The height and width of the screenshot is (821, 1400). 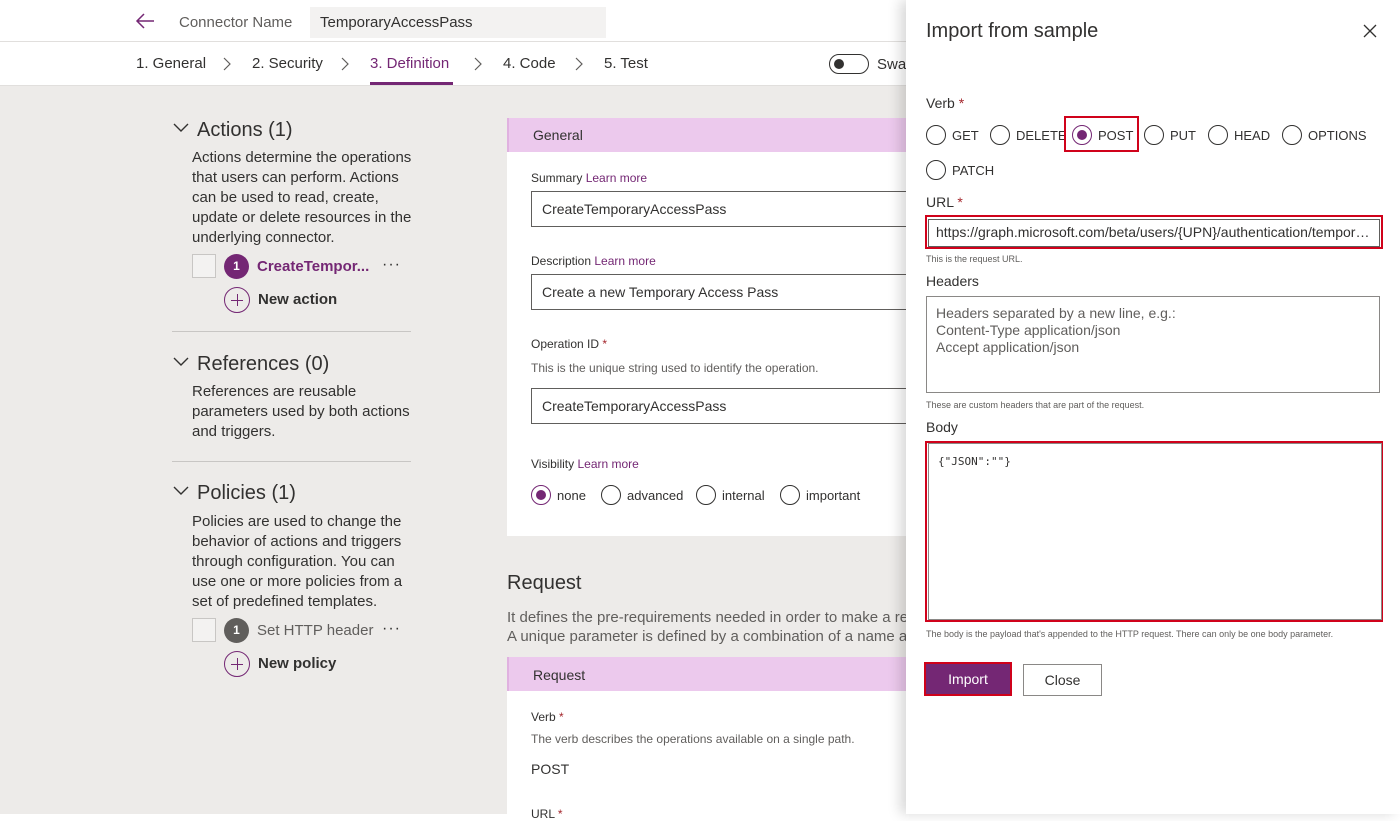 I want to click on body-textarea: {"JSON":""}, so click(x=1155, y=531).